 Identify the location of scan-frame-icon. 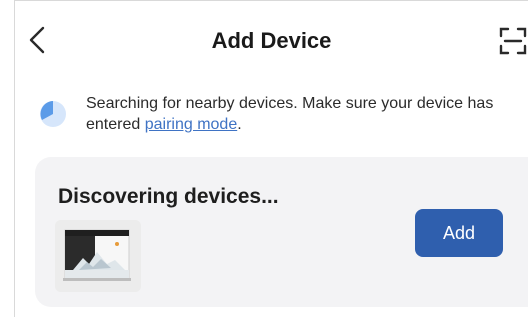
(513, 41).